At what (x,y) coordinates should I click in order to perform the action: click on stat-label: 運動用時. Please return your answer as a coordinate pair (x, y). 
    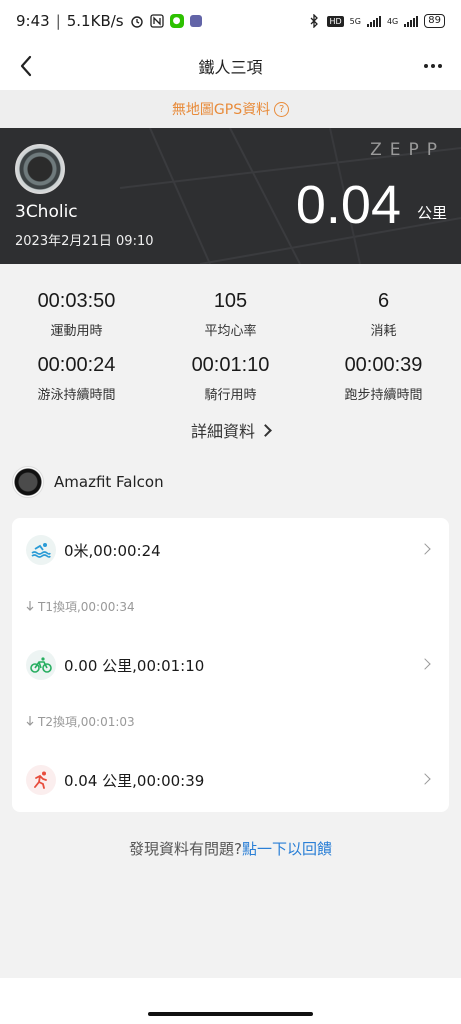
    Looking at the image, I should click on (76, 331).